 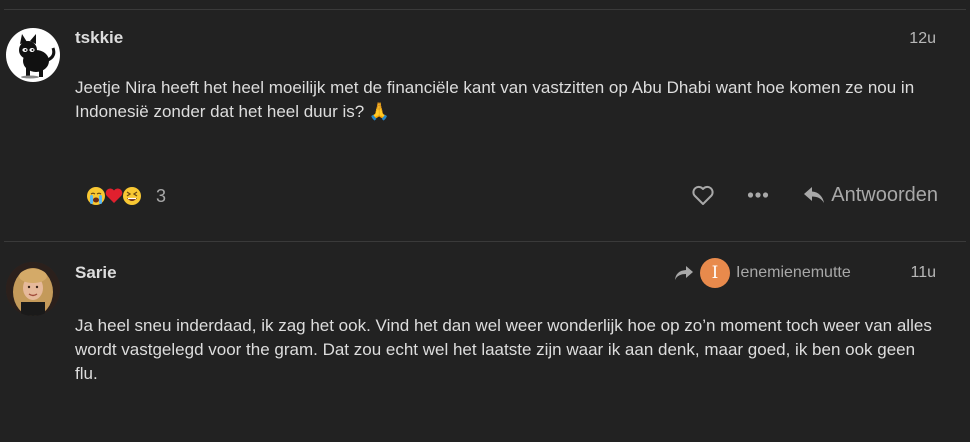 I want to click on post-age: 11u, so click(x=923, y=273).